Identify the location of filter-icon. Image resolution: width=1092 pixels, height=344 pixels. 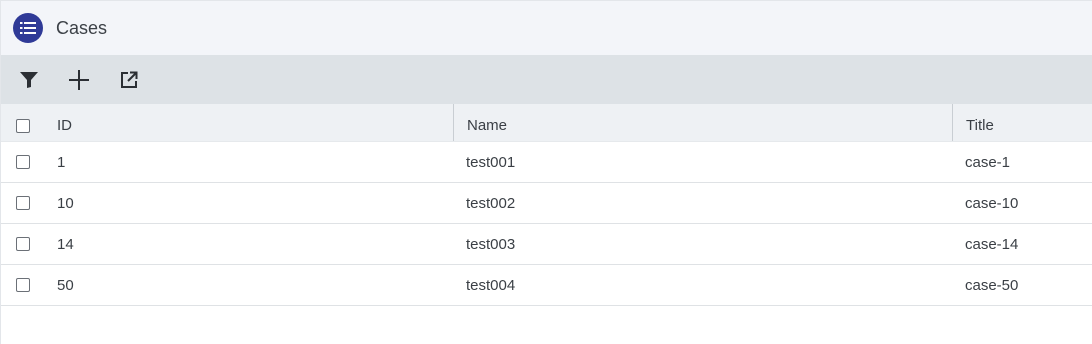
(29, 79).